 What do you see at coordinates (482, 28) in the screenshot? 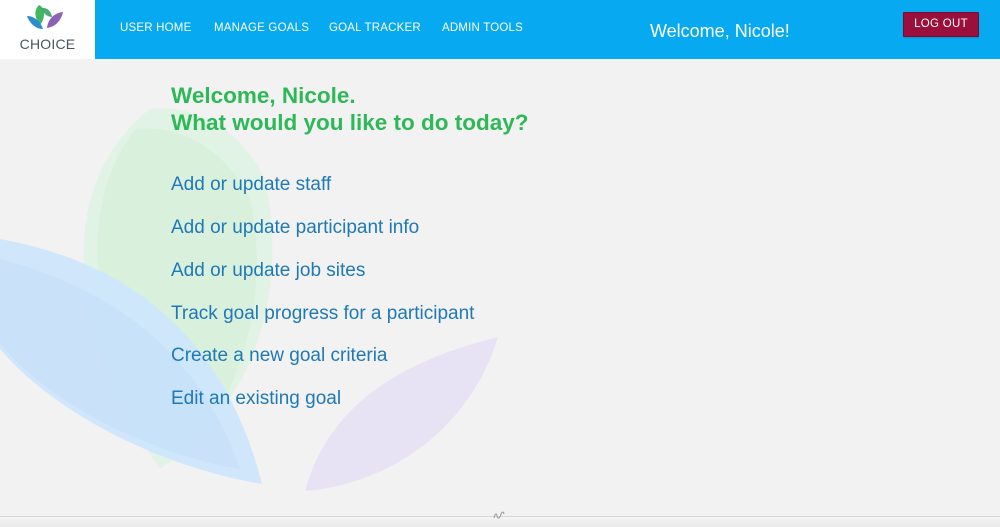
I see `nav-admin-tools: ADMIN TOOLS` at bounding box center [482, 28].